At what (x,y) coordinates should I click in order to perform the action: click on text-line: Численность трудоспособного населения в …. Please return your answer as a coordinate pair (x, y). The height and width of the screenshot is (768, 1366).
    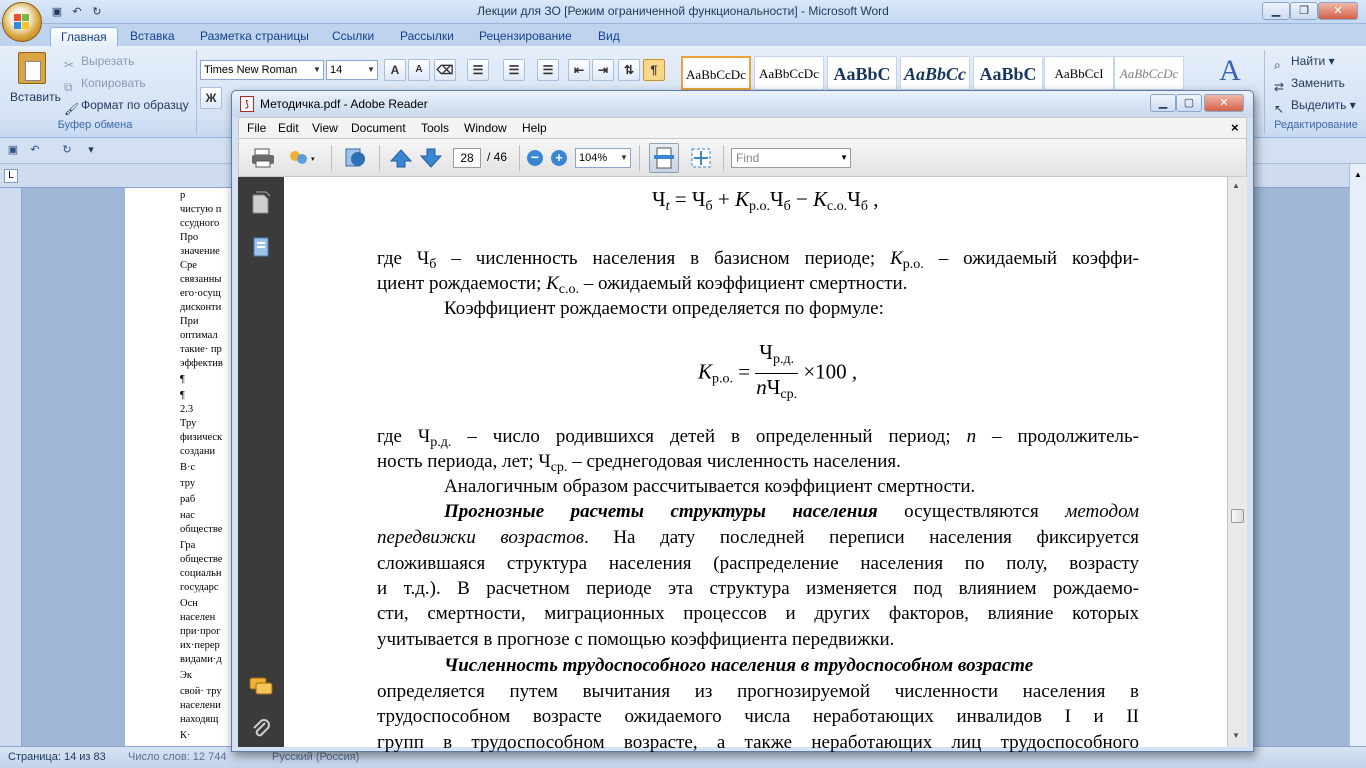
    Looking at the image, I should click on (739, 665).